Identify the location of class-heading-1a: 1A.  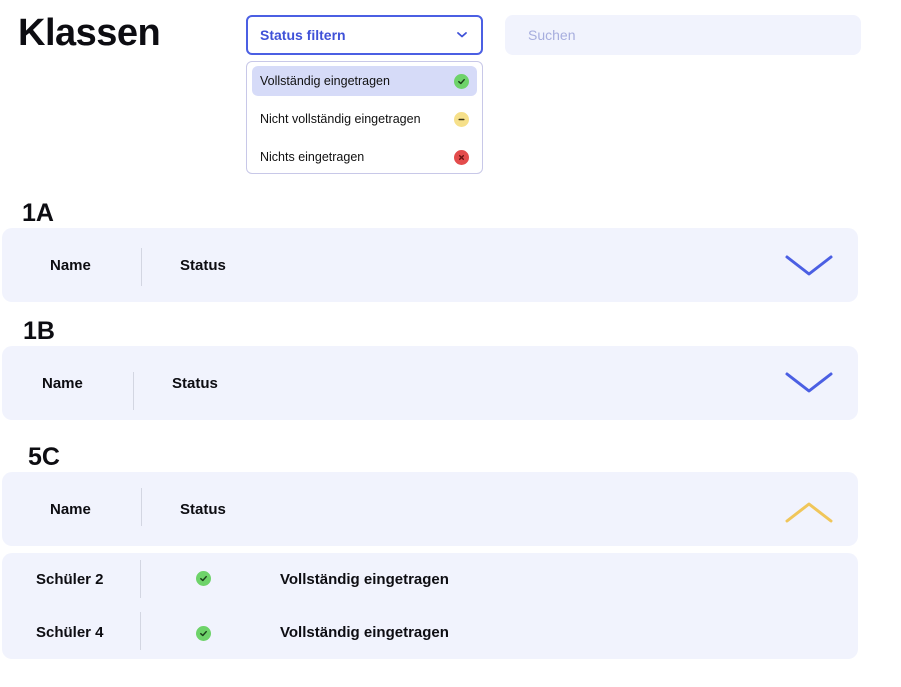
(38, 213).